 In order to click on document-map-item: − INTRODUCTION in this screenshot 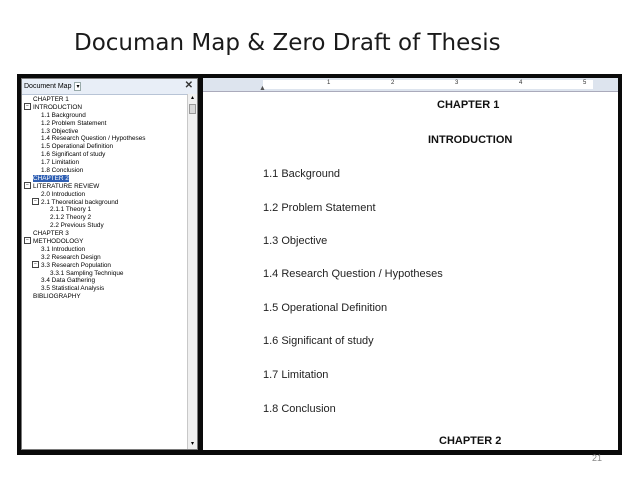, I will do `click(102, 107)`.